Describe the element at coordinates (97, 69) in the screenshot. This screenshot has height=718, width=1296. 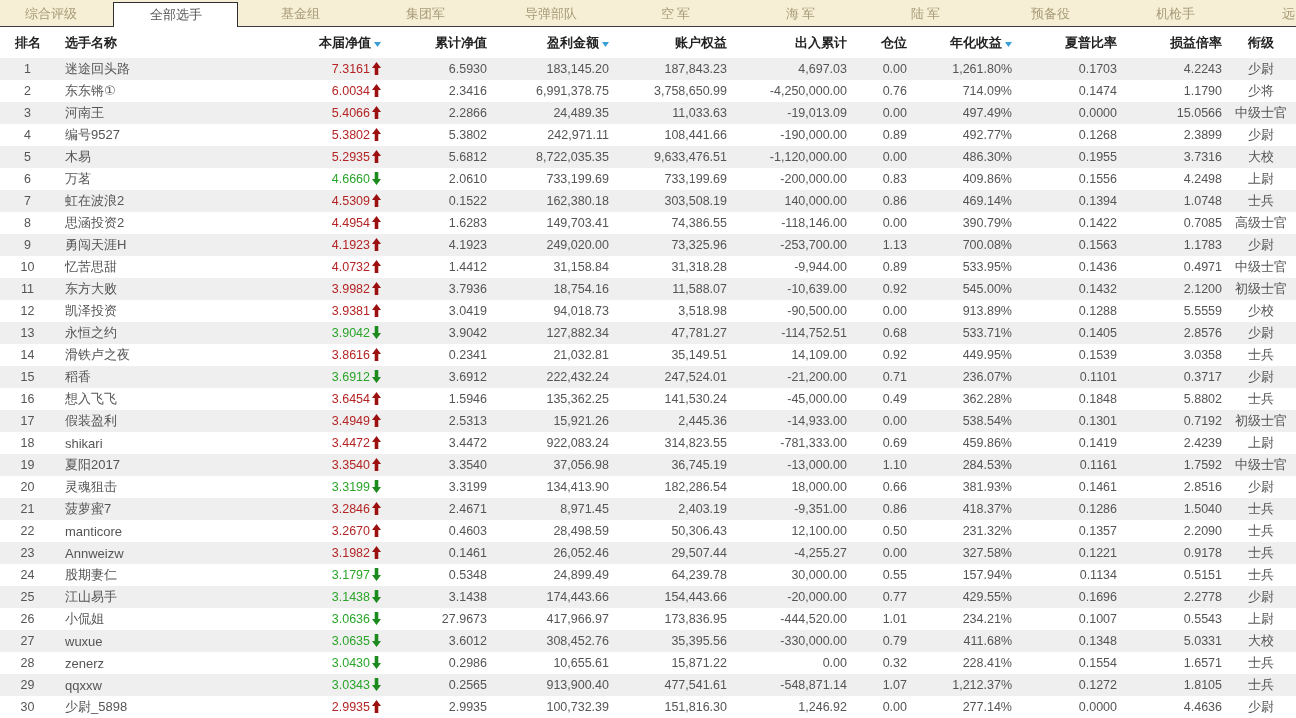
I see `player-name: 迷途回头路` at that location.